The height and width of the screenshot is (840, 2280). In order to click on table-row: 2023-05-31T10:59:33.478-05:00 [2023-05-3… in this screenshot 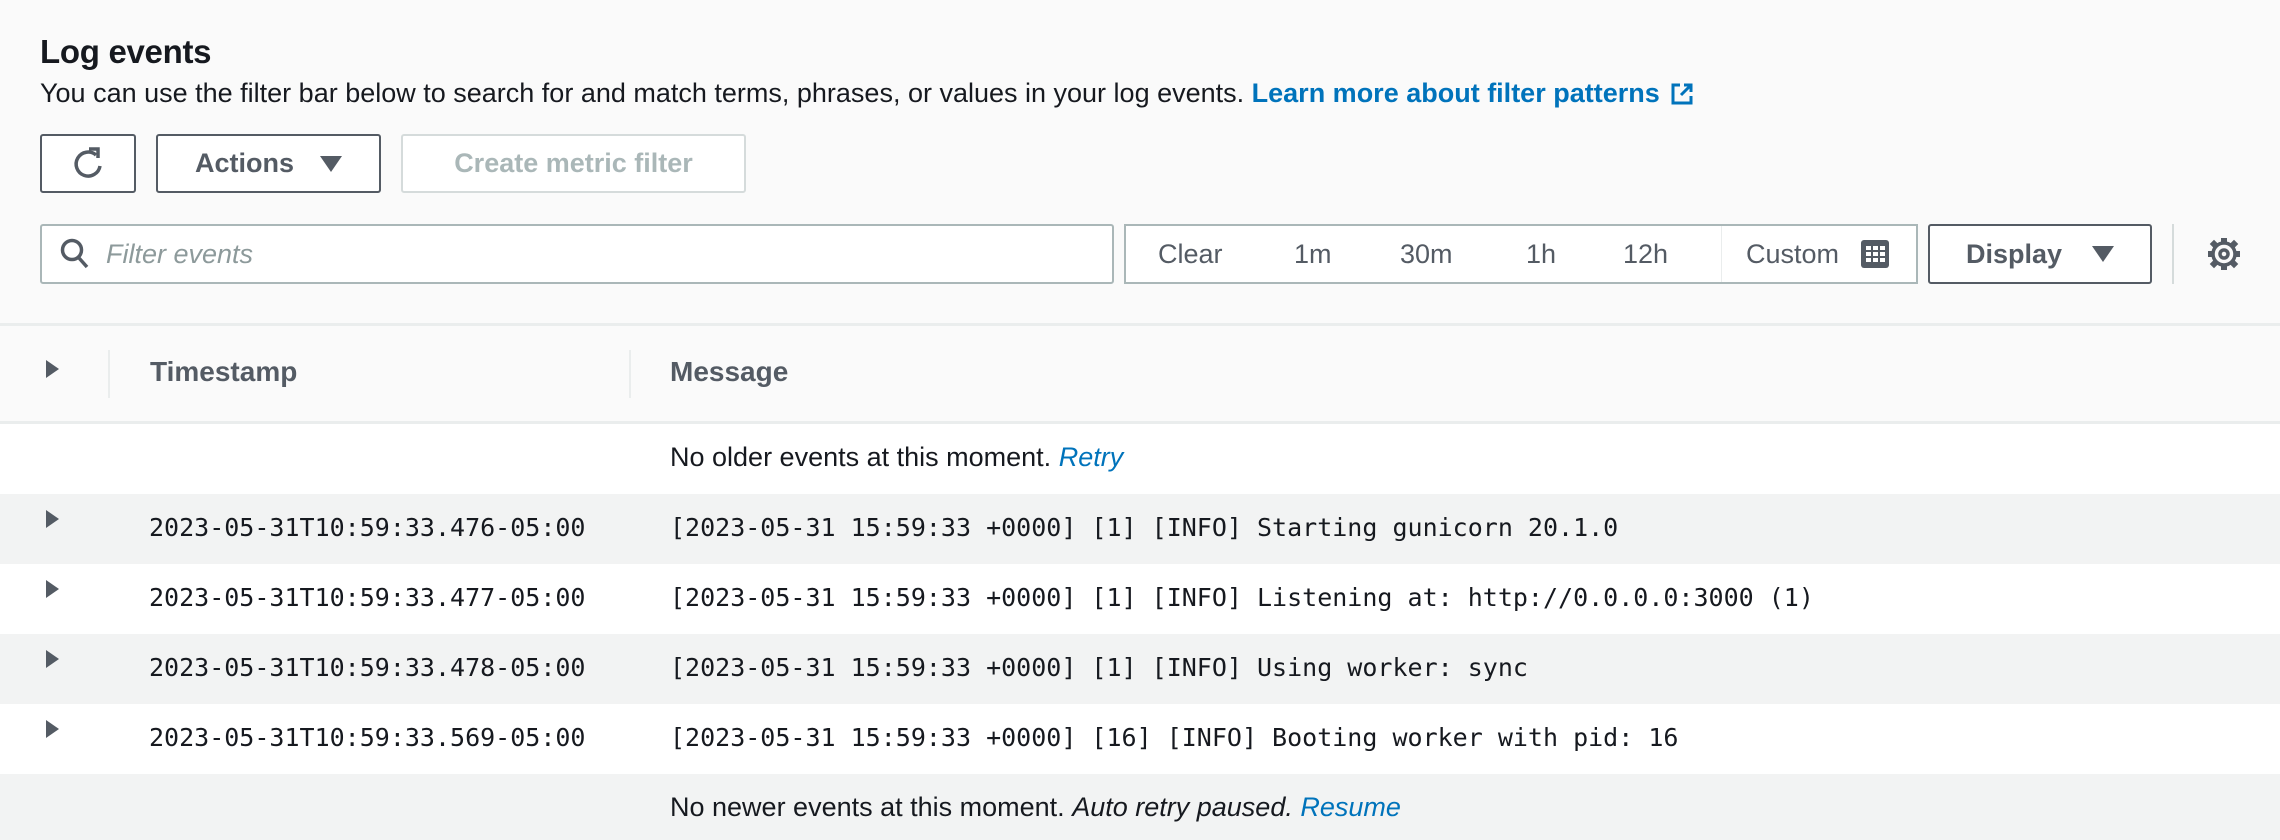, I will do `click(1140, 669)`.